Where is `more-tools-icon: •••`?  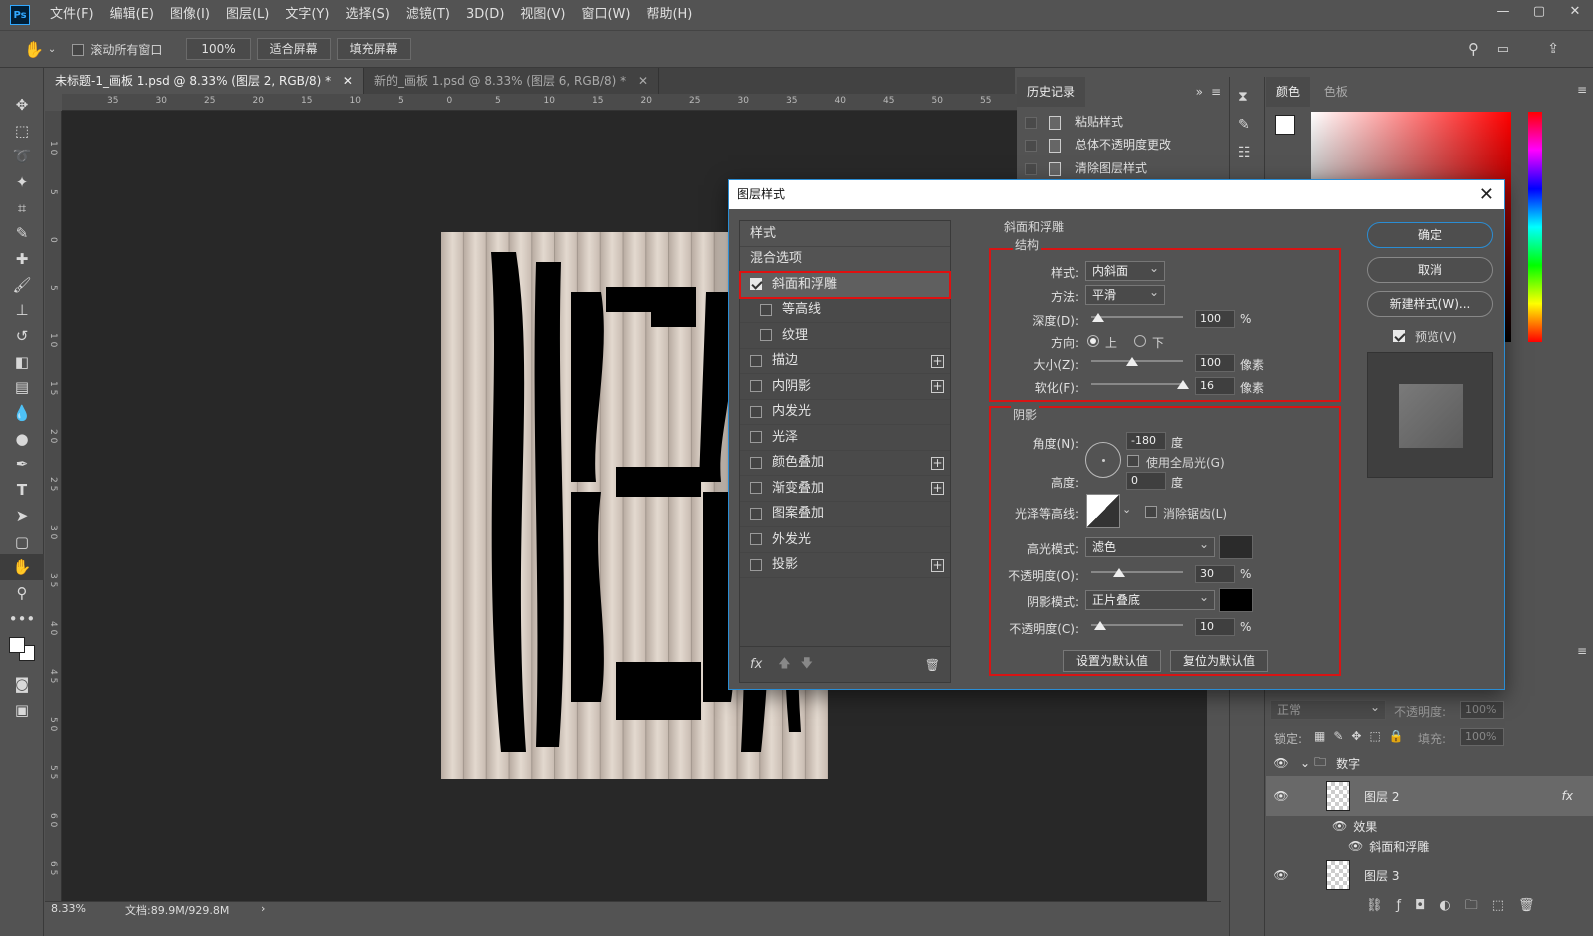
more-tools-icon: ••• is located at coordinates (22, 619).